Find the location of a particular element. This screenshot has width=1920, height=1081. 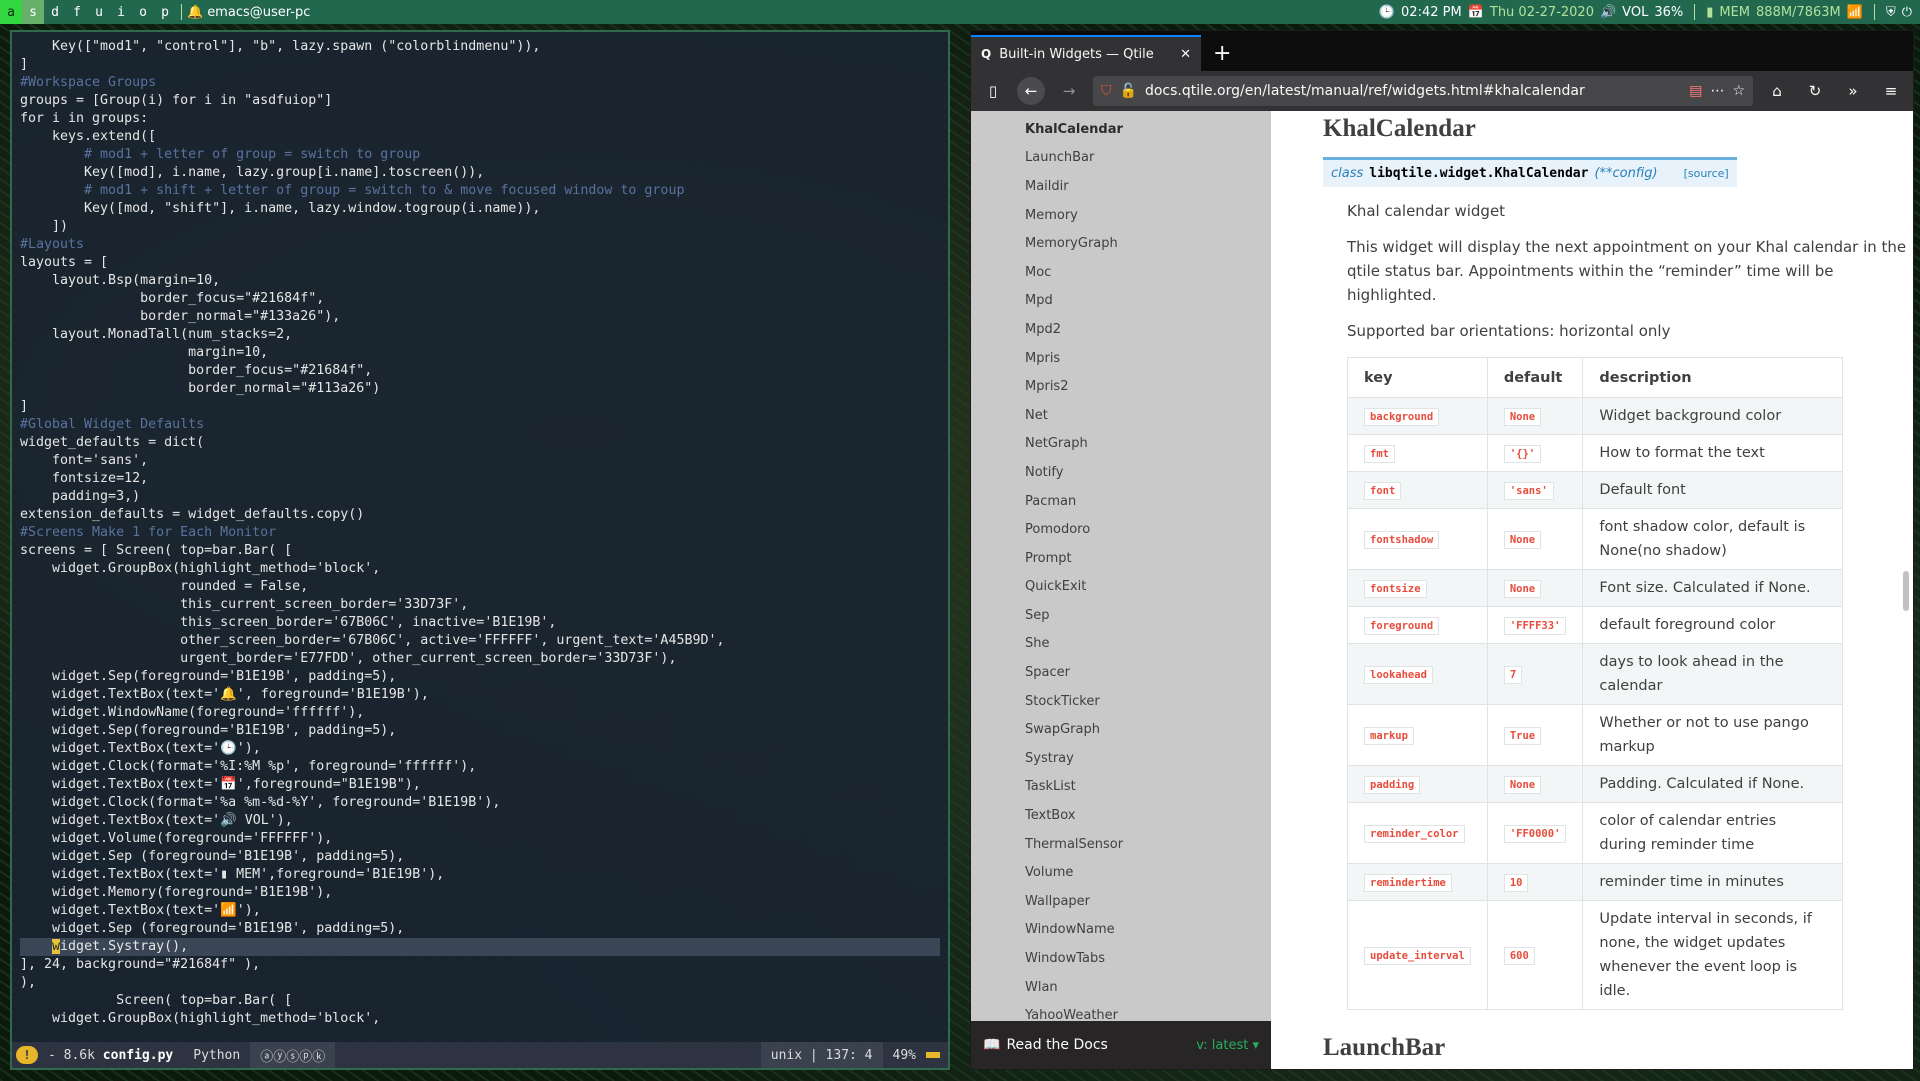

sidebar-item-windowname: WindowName is located at coordinates (1121, 930).